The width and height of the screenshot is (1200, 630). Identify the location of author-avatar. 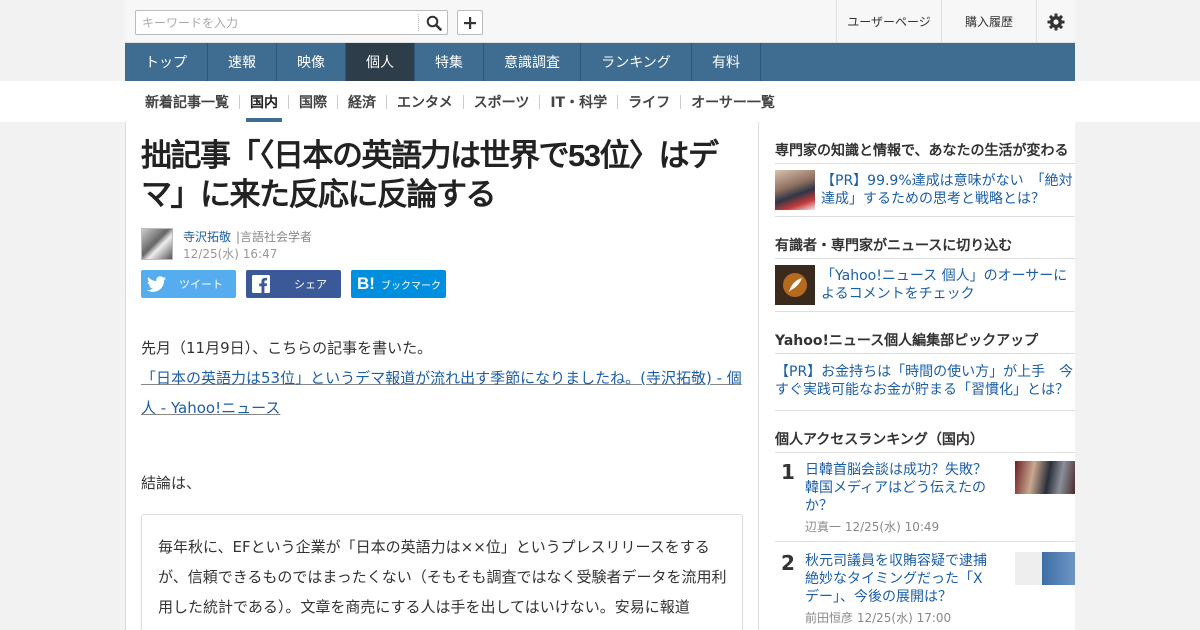
(157, 244).